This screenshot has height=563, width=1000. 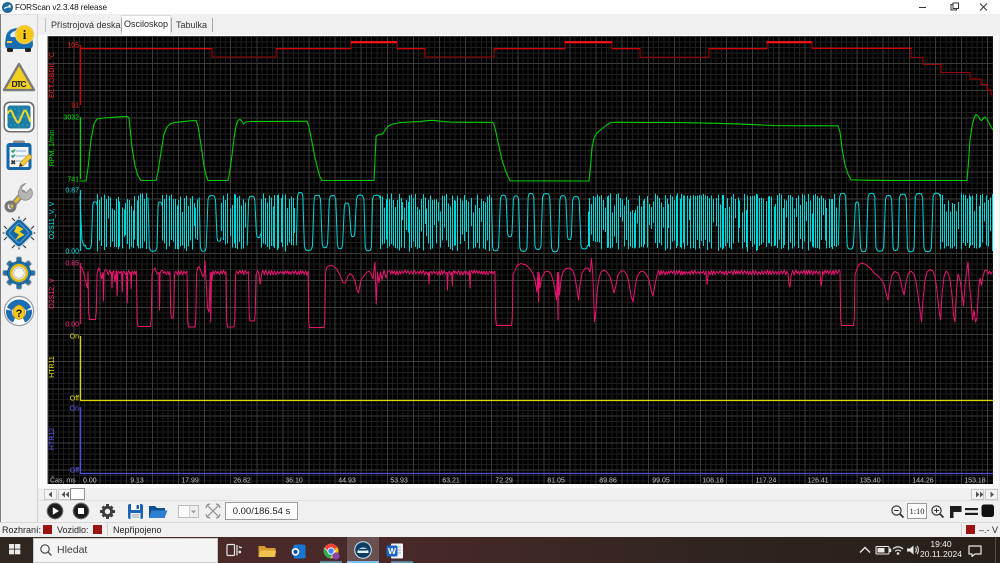 What do you see at coordinates (294, 481) in the screenshot?
I see `svg-text: 36.10` at bounding box center [294, 481].